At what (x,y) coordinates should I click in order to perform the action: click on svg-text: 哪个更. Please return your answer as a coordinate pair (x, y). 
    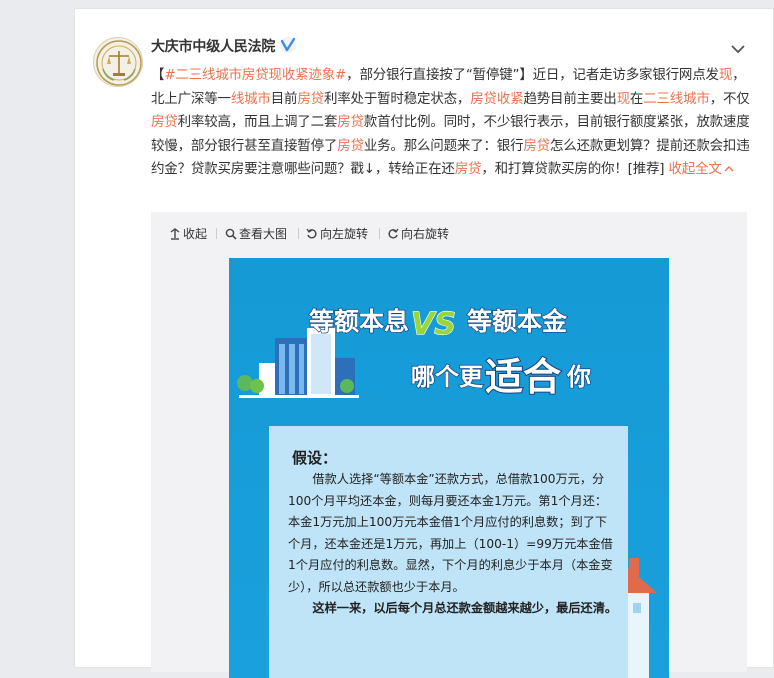
    Looking at the image, I should click on (447, 377).